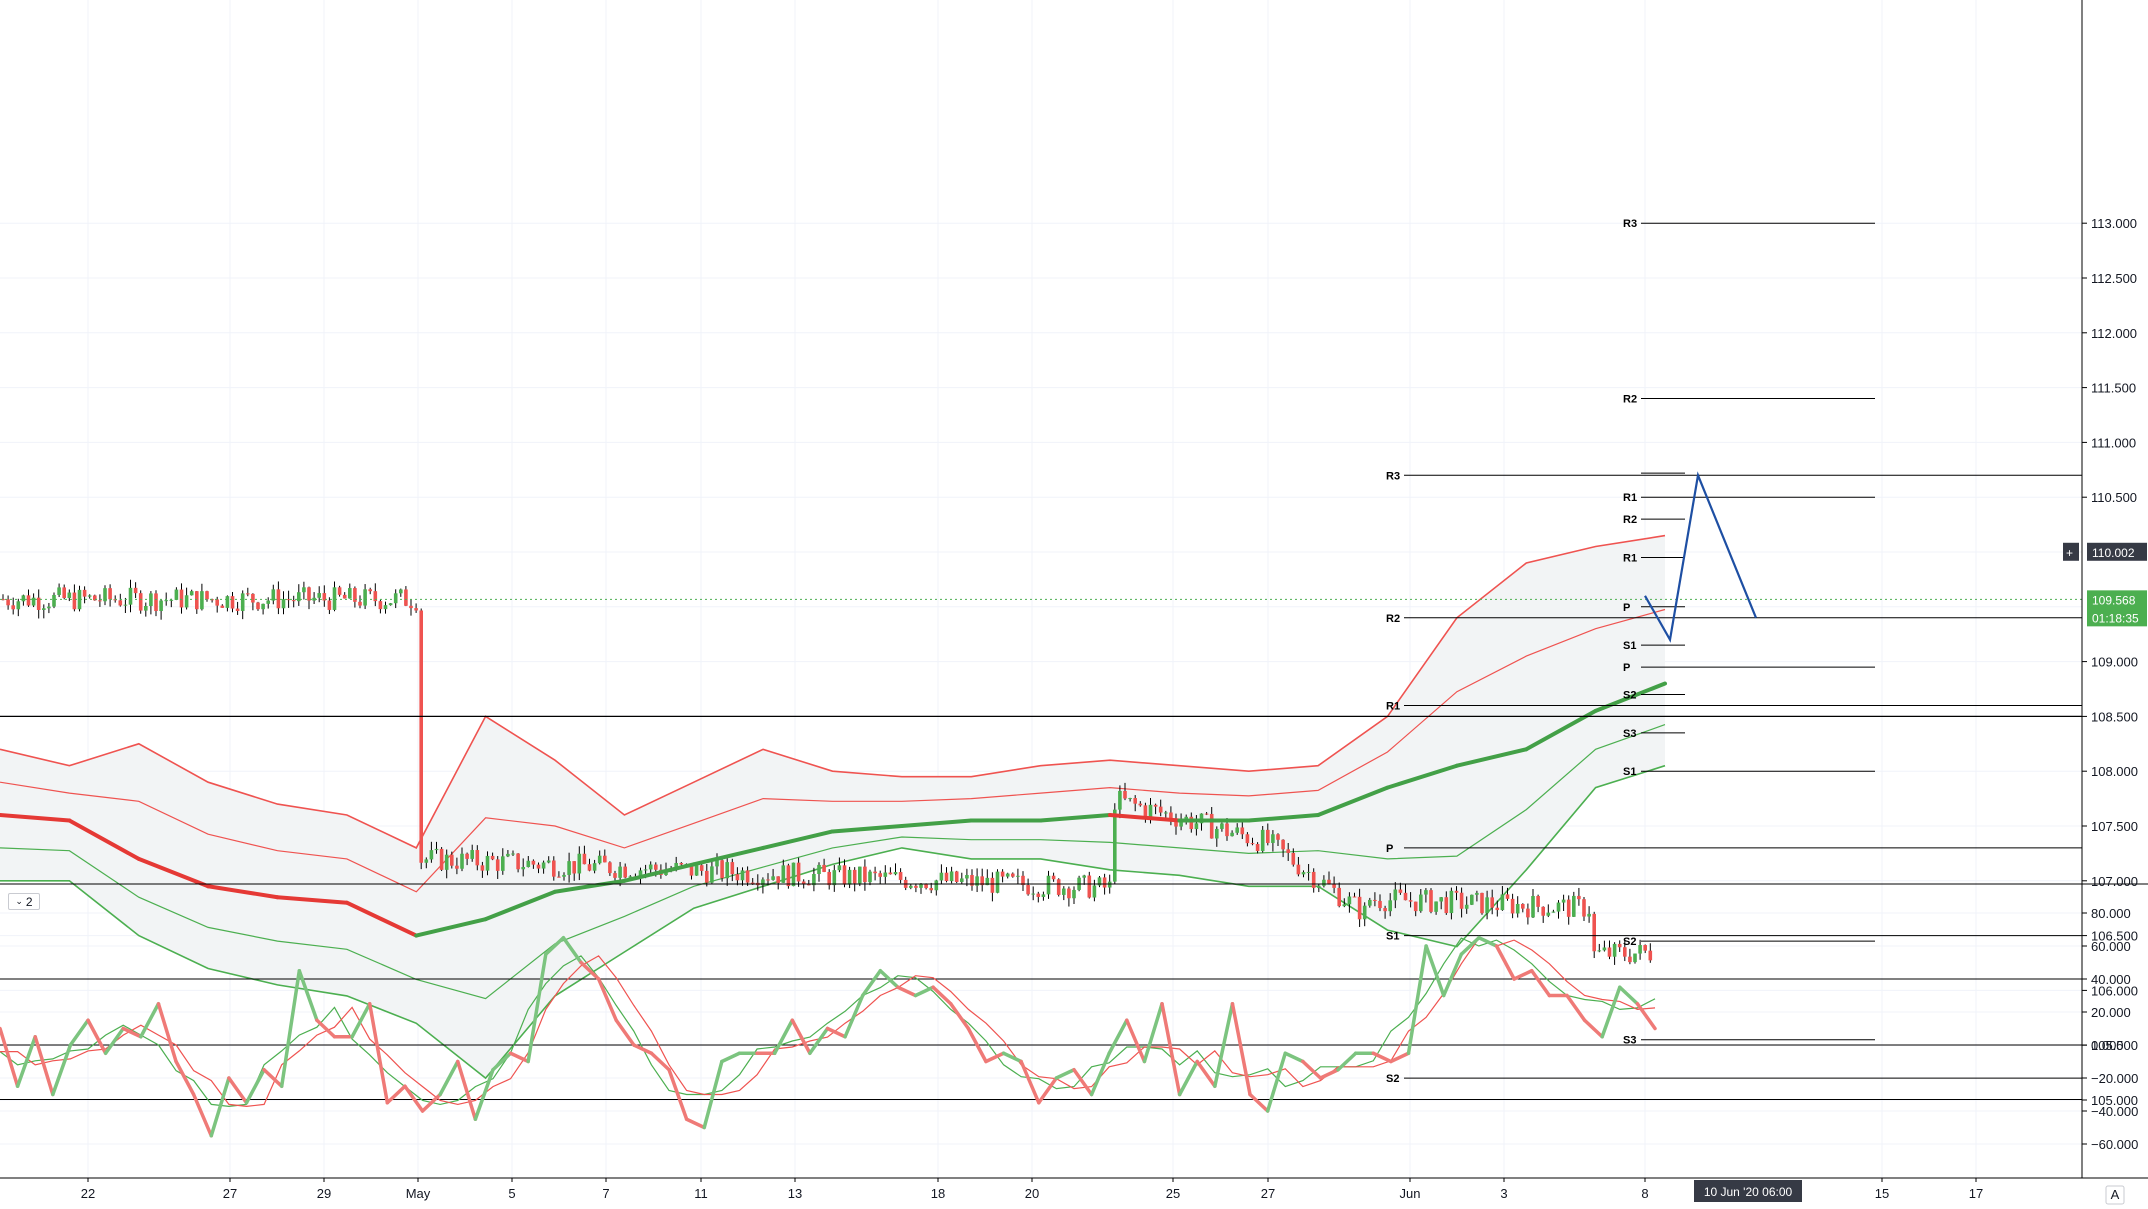  What do you see at coordinates (24, 901) in the screenshot?
I see `pane-collapse-toggle: ⌄ 2` at bounding box center [24, 901].